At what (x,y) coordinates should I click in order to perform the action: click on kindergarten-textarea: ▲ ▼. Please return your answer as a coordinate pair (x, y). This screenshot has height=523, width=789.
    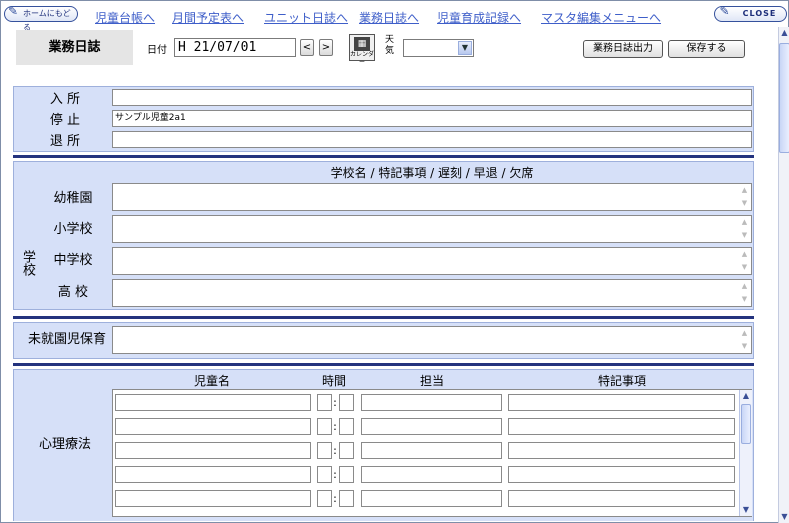
    Looking at the image, I should click on (432, 197).